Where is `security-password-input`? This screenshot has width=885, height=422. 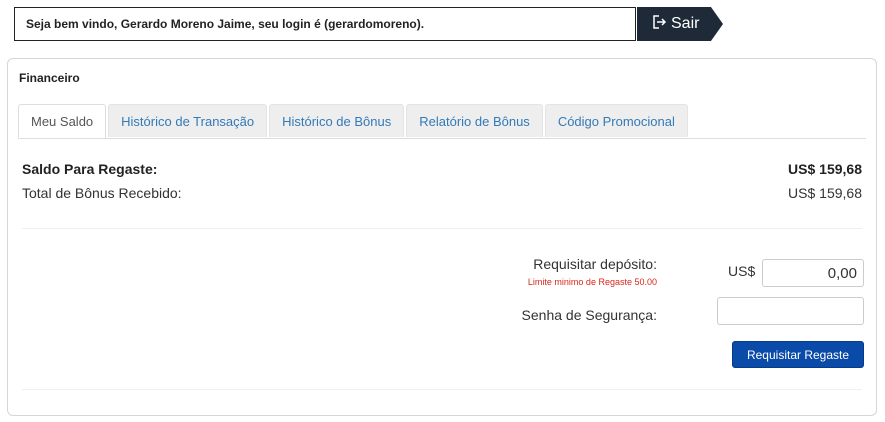
security-password-input is located at coordinates (790, 311).